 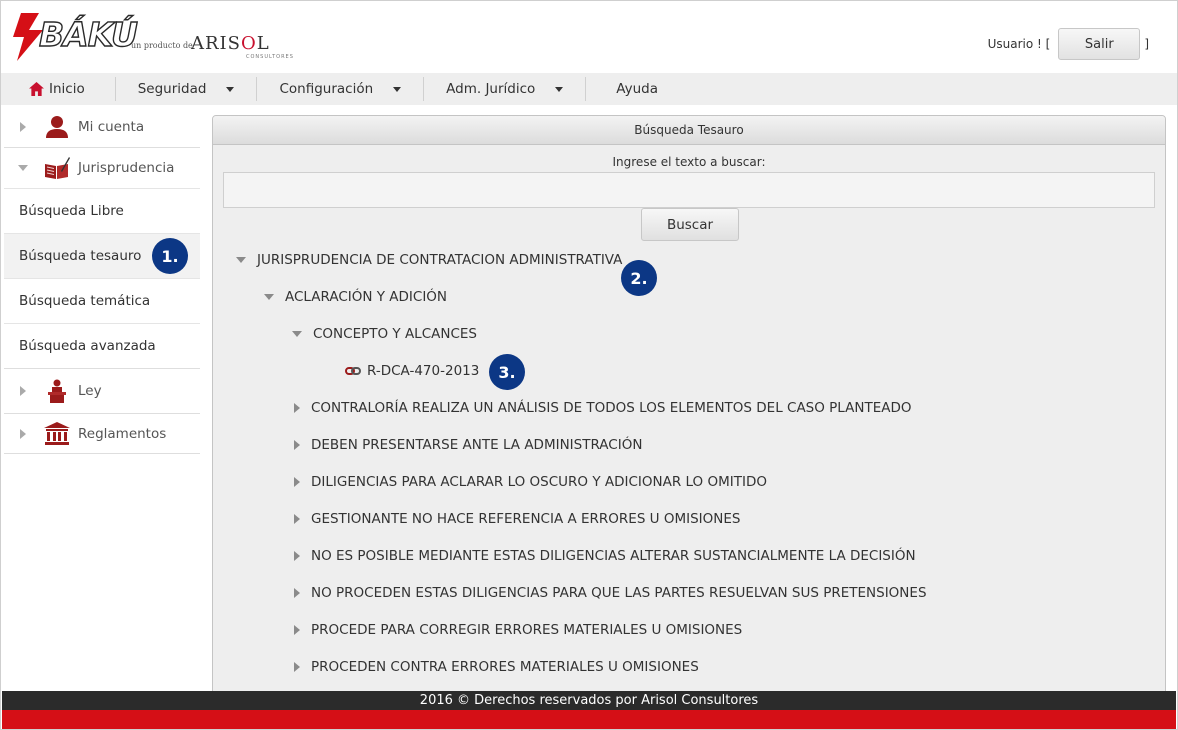 I want to click on tree-leaf-document: R-DCA-470-2013, so click(x=412, y=371).